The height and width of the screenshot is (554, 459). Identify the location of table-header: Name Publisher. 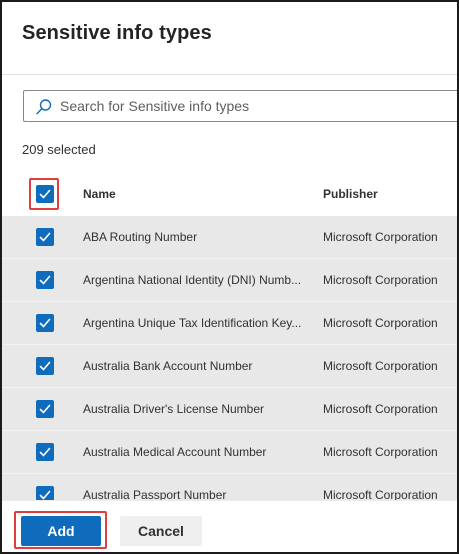
(229, 194).